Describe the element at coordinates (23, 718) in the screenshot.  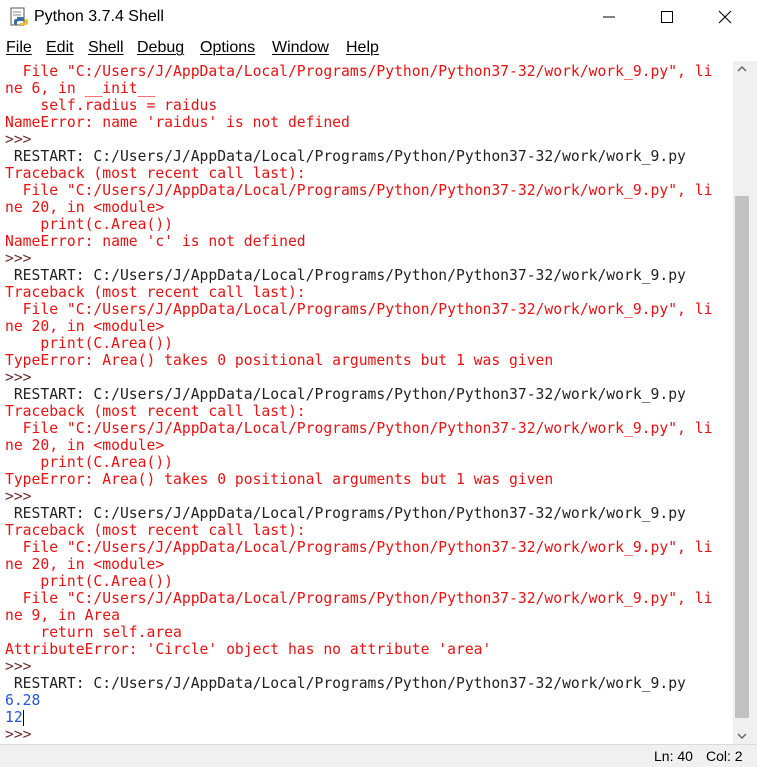
I see `text-cursor` at that location.